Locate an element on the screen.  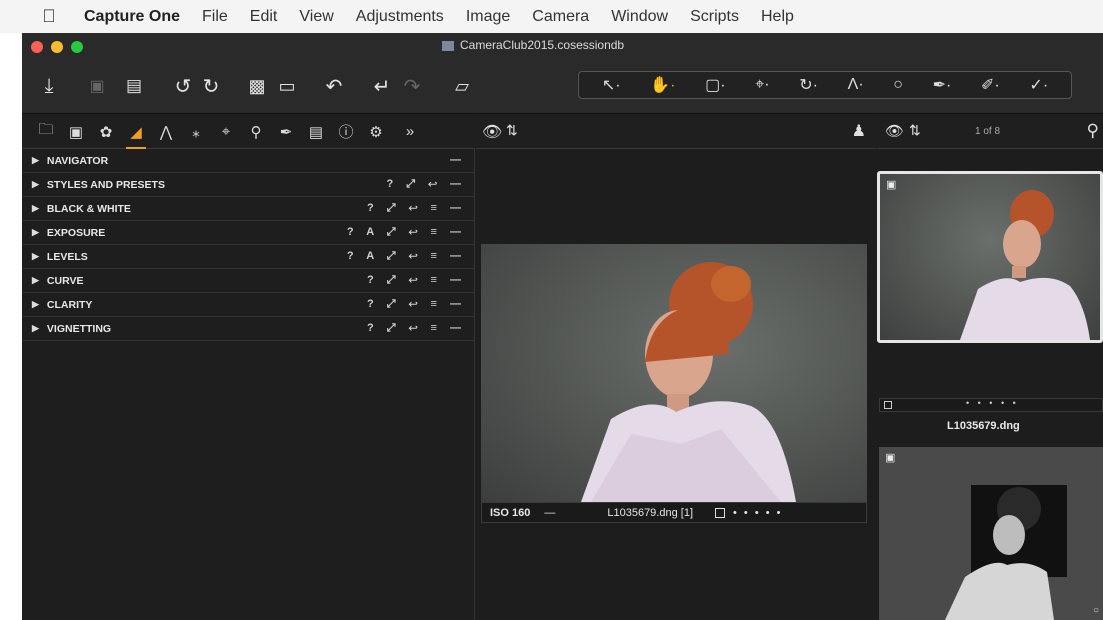
tab-output: ⓘ is located at coordinates (346, 132).